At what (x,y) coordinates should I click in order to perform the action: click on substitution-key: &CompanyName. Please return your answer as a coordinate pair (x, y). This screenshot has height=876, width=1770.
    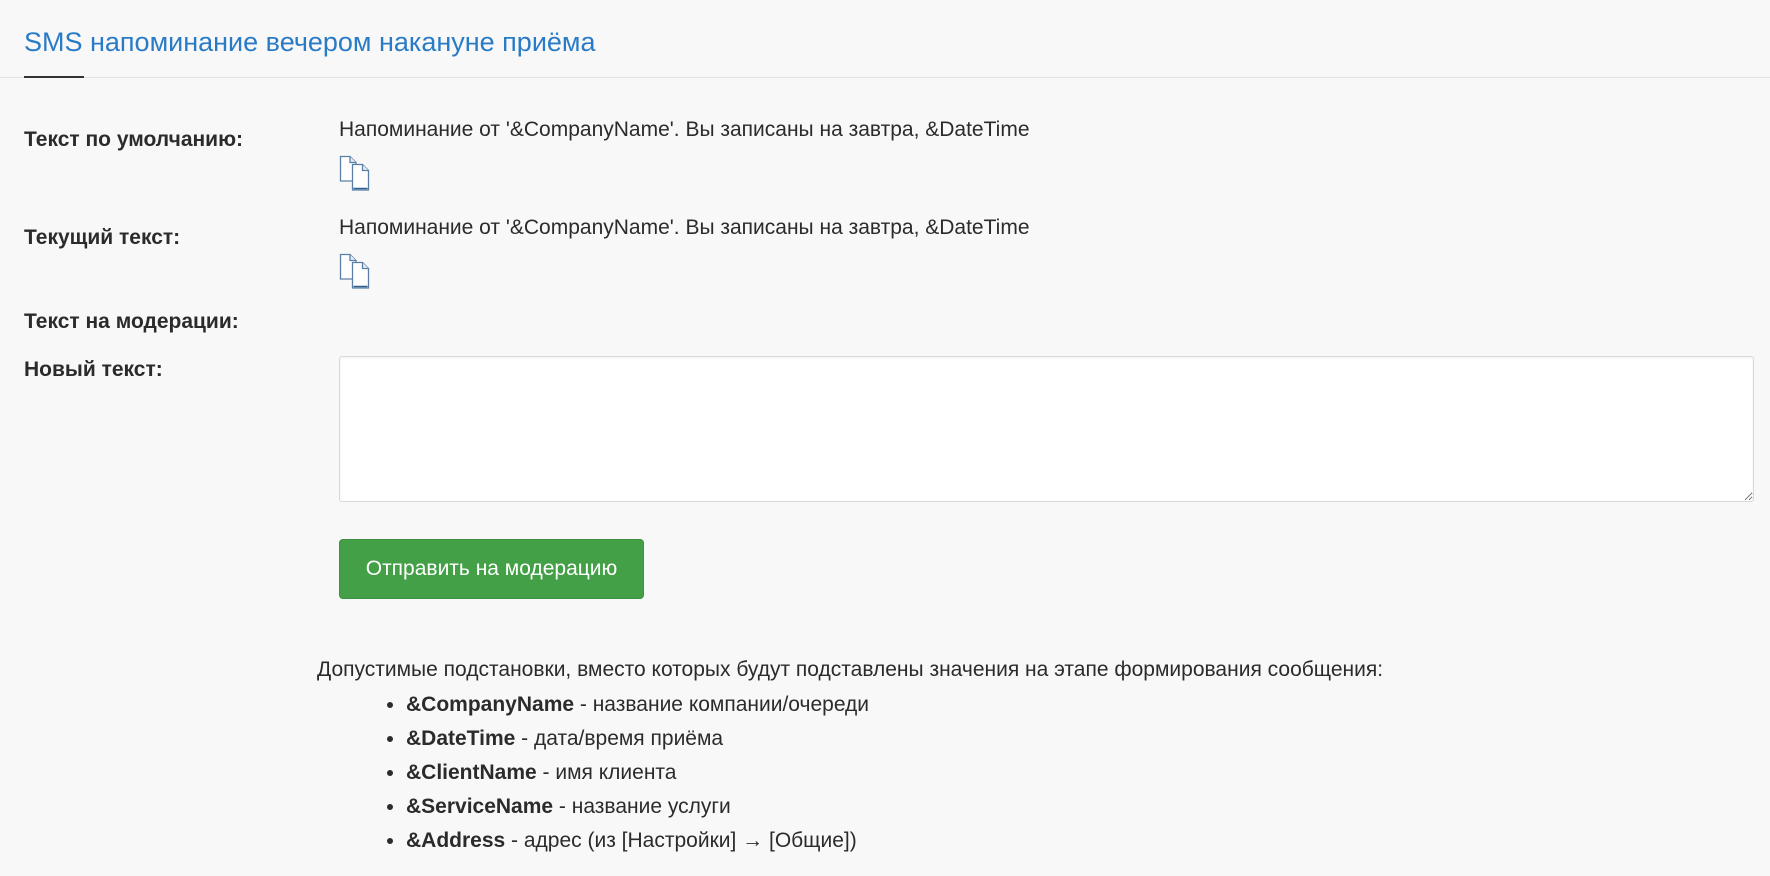
    Looking at the image, I should click on (490, 704).